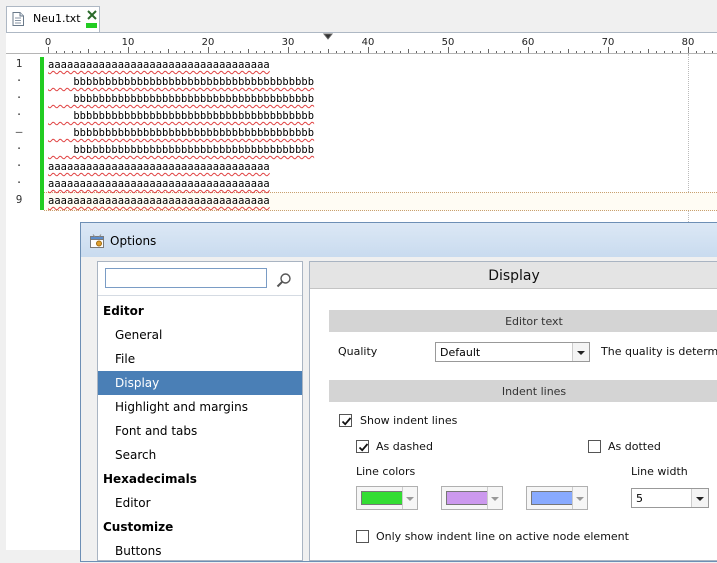 The width and height of the screenshot is (717, 563). What do you see at coordinates (18, 19) in the screenshot?
I see `text-file-icon` at bounding box center [18, 19].